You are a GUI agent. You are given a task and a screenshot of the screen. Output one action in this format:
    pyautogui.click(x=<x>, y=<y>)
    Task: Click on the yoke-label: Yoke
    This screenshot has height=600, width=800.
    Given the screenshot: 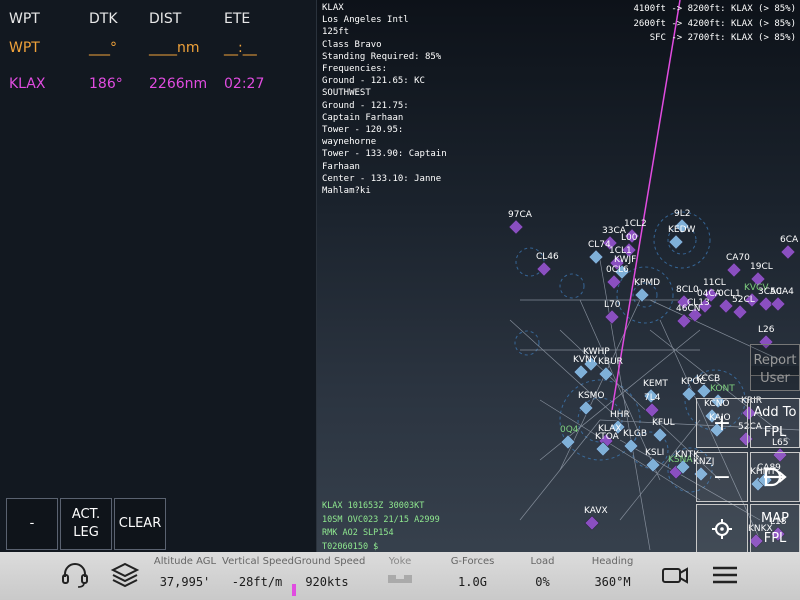 What is the action you would take?
    pyautogui.click(x=400, y=561)
    